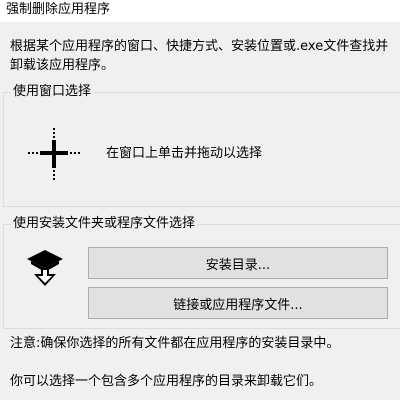 This screenshot has width=400, height=400. I want to click on file-select-group-label: 使用安装文件夹或程序文件选择, so click(104, 224).